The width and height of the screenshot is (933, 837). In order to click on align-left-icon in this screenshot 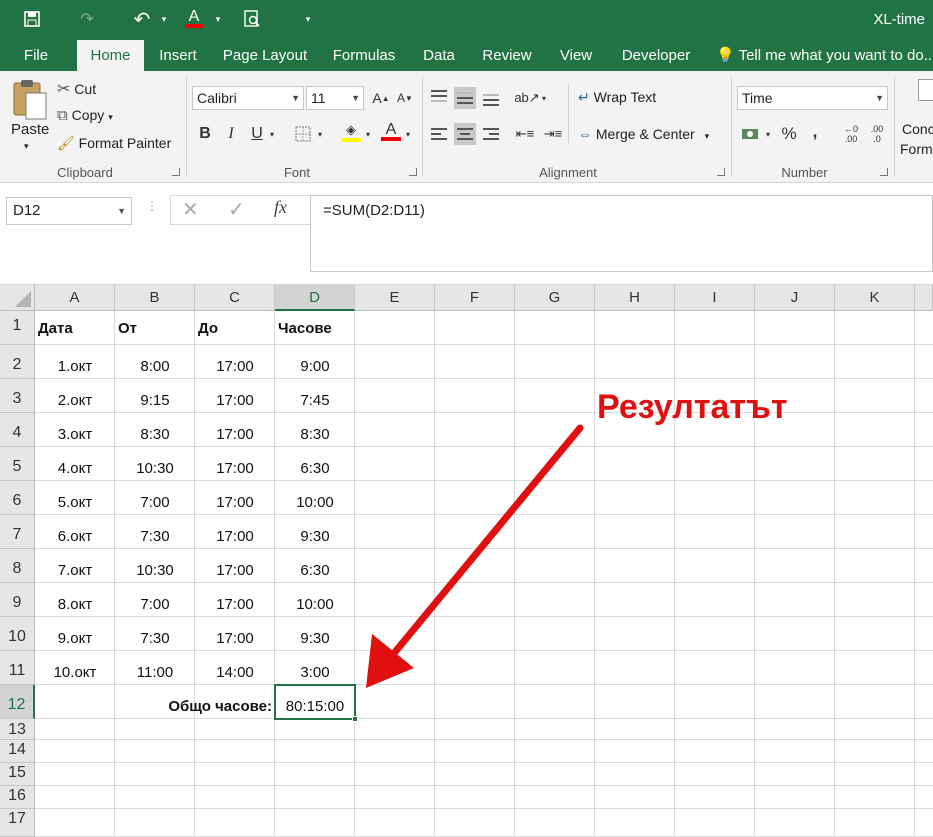, I will do `click(439, 134)`.